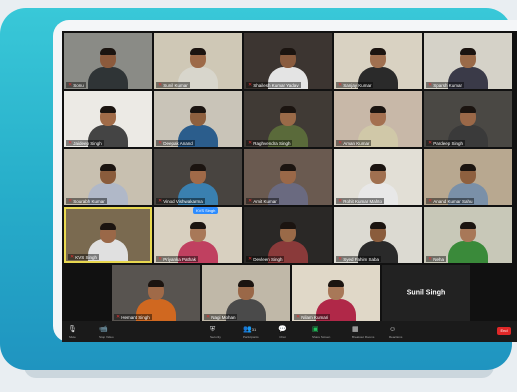 The height and width of the screenshot is (392, 517). Describe the element at coordinates (438, 259) in the screenshot. I see `participant-name: Neha` at that location.